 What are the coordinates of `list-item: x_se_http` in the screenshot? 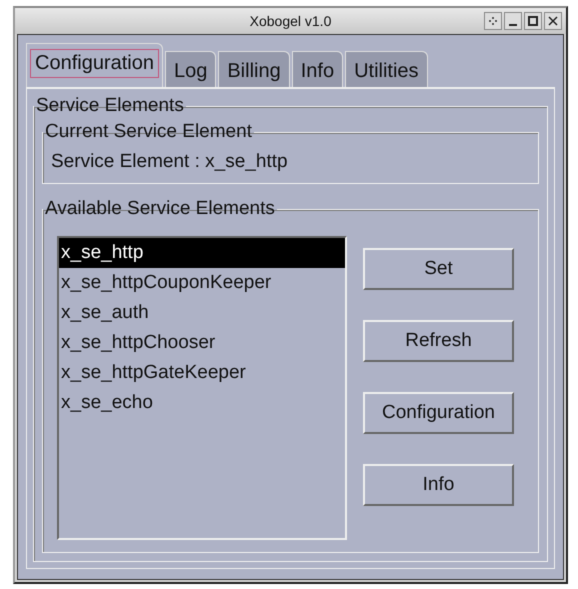 It's located at (202, 253).